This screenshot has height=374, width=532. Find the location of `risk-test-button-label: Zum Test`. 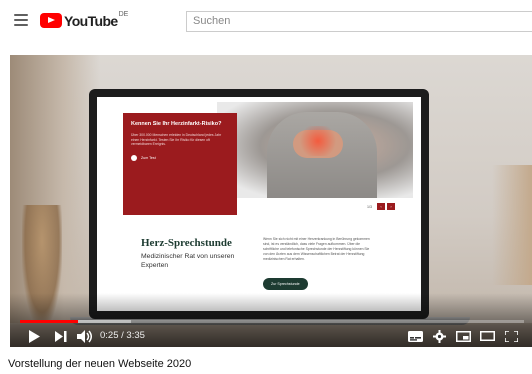

risk-test-button-label: Zum Test is located at coordinates (148, 157).